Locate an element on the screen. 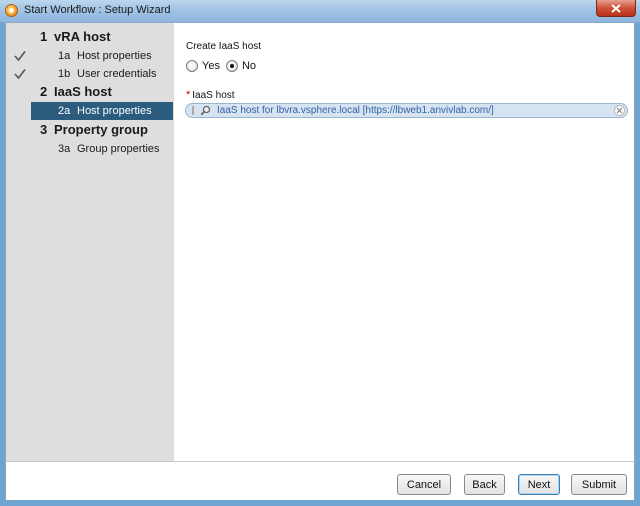 The image size is (640, 506). step-label: User credentials is located at coordinates (117, 74).